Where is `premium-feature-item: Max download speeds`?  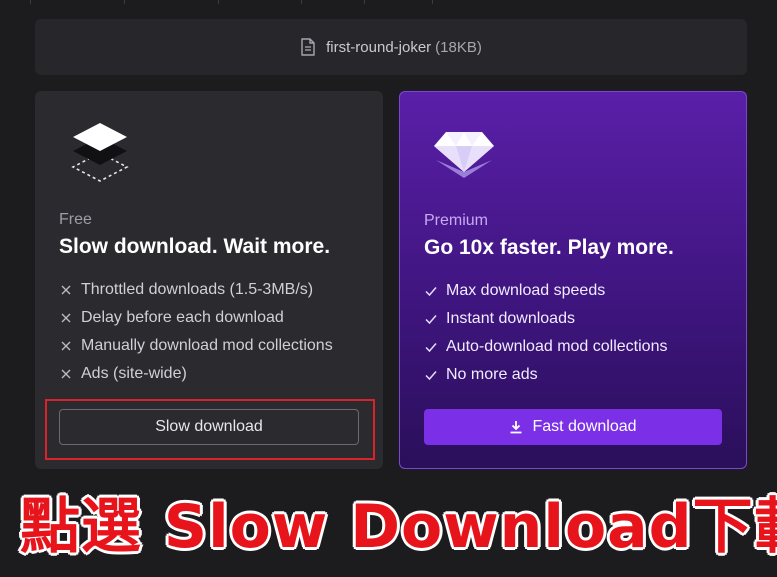 premium-feature-item: Max download speeds is located at coordinates (545, 291).